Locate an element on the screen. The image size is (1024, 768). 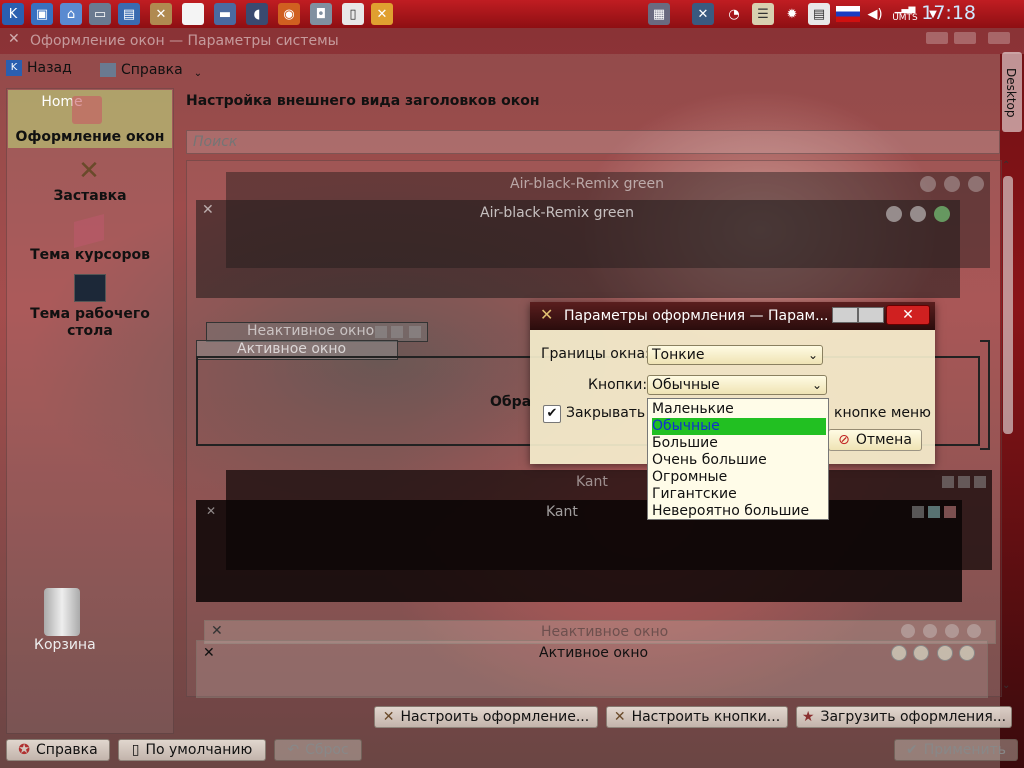
dropdown-option-selected: Обычные is located at coordinates (739, 426).